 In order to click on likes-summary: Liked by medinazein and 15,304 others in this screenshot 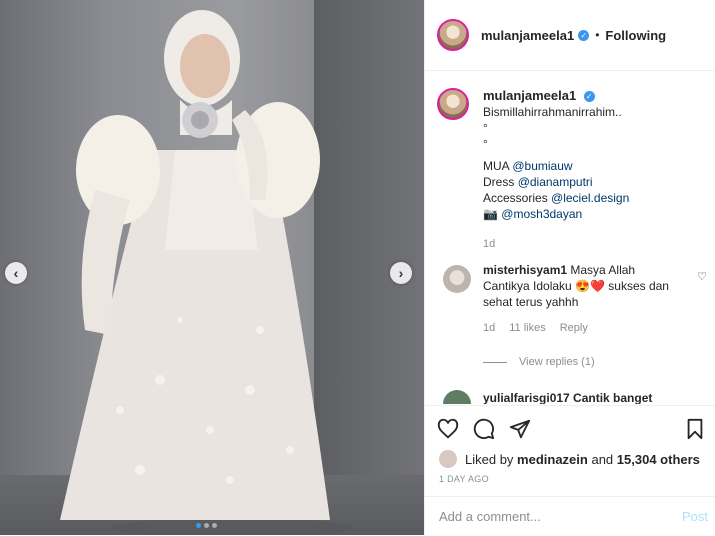, I will do `click(570, 456)`.